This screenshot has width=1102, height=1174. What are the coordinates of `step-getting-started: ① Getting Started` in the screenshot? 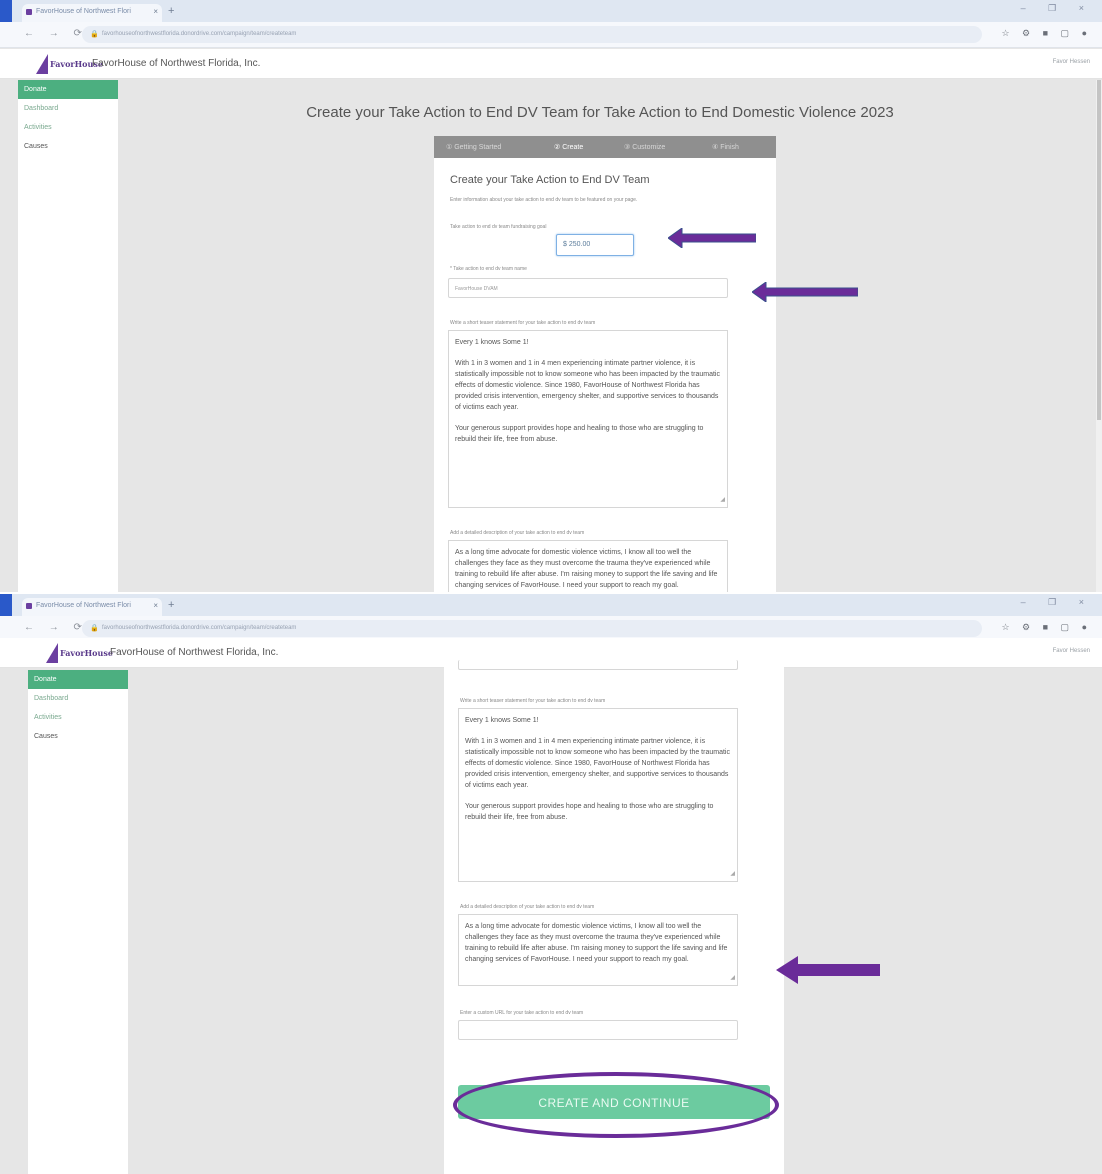 It's located at (473, 147).